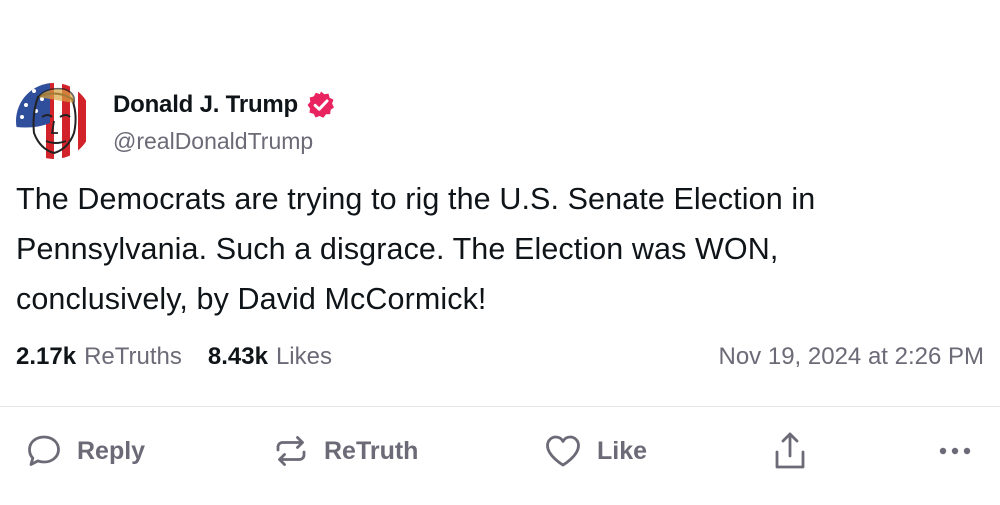 The height and width of the screenshot is (505, 1000). Describe the element at coordinates (622, 450) in the screenshot. I see `like-label: Like` at that location.